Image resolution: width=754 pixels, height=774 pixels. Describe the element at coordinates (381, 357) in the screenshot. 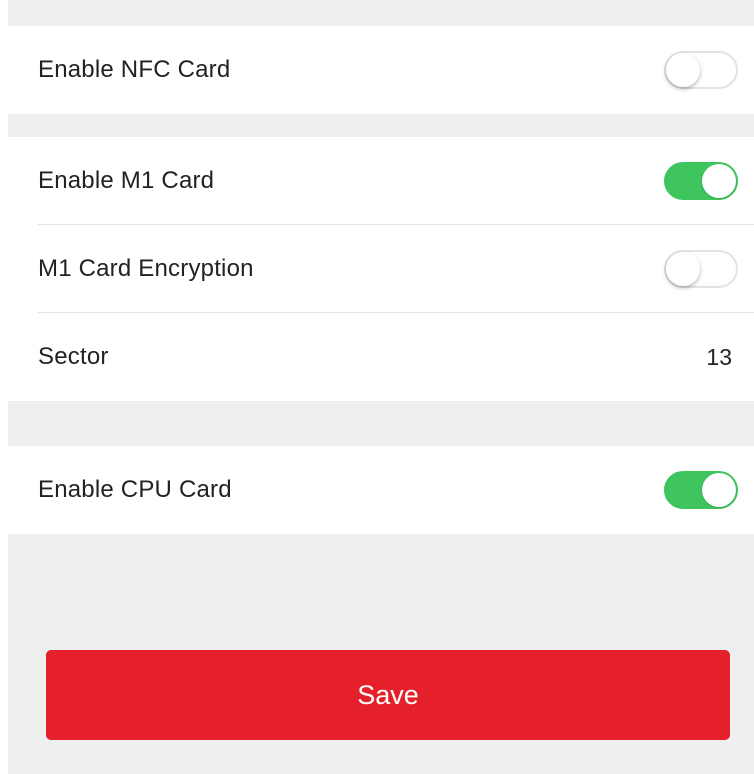

I see `sector-row: Sector 13` at that location.